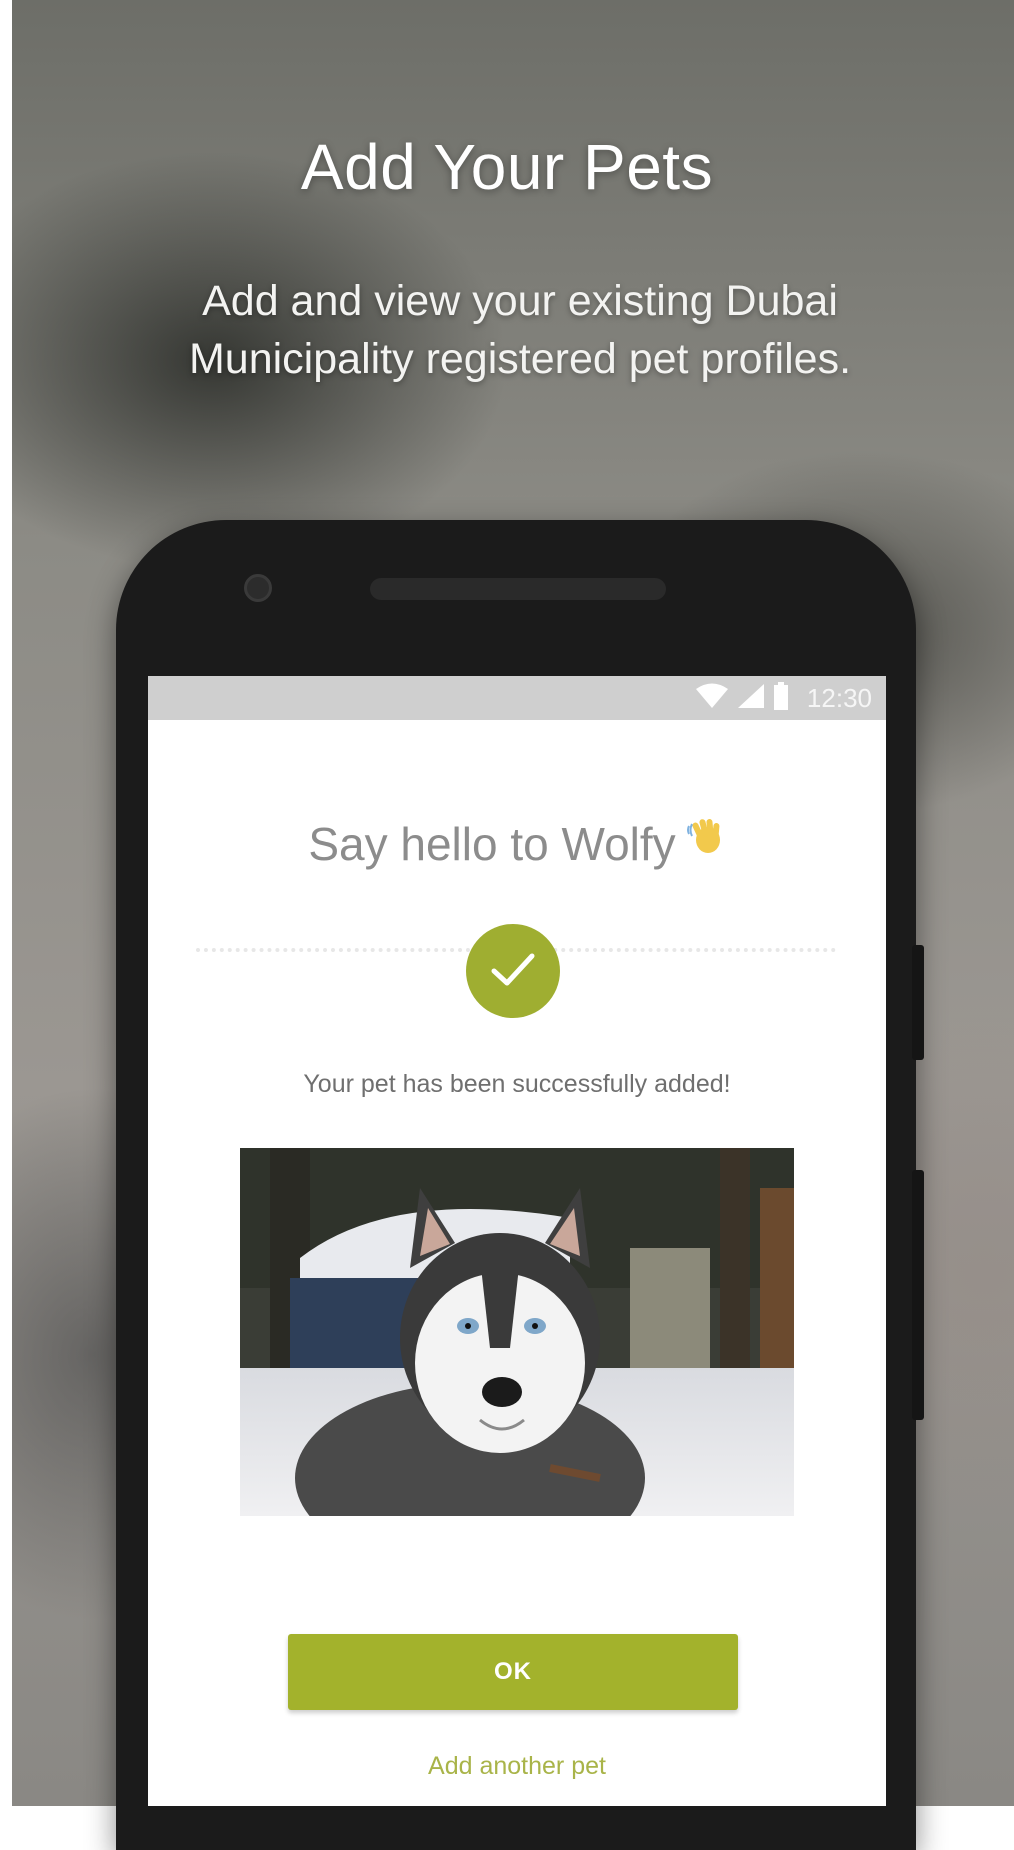 This screenshot has height=1850, width=1014. What do you see at coordinates (517, 698) in the screenshot?
I see `status-bar: 12:30` at bounding box center [517, 698].